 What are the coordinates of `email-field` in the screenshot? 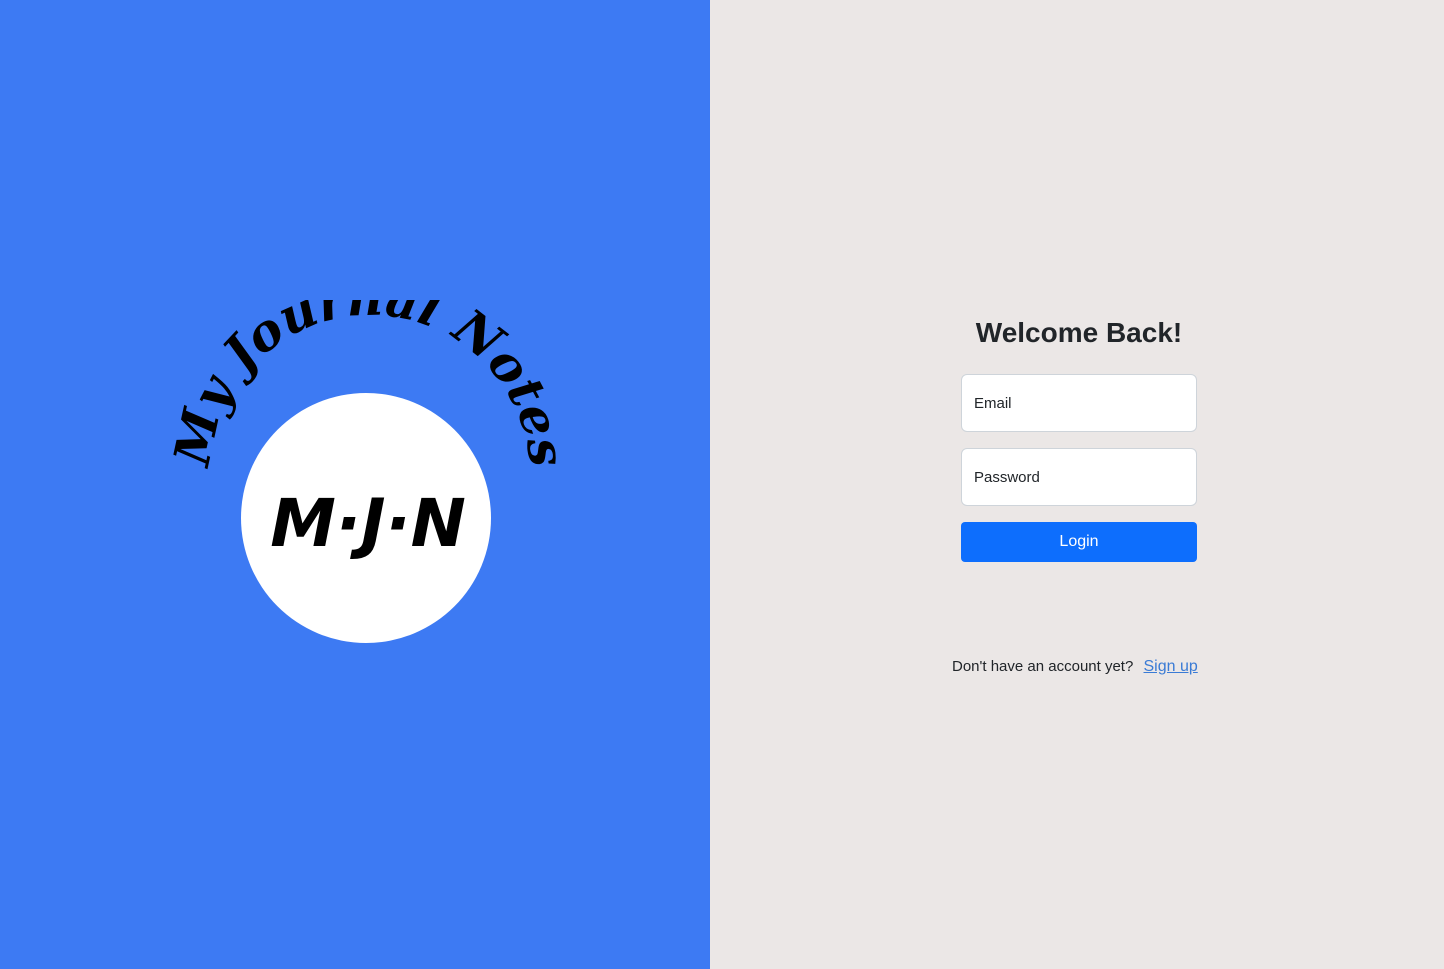 It's located at (1079, 403).